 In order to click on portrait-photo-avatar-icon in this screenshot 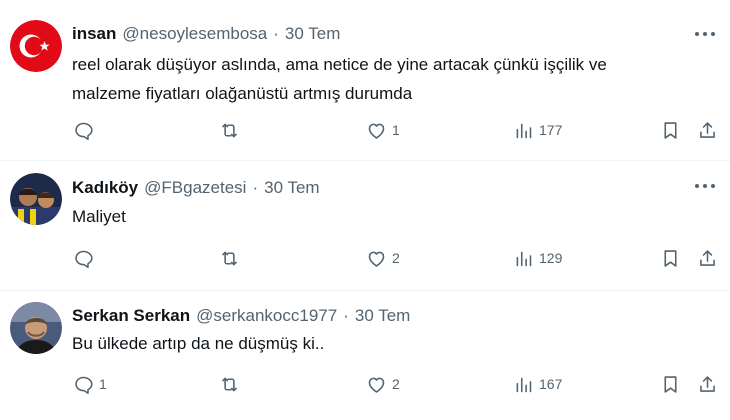, I will do `click(36, 328)`.